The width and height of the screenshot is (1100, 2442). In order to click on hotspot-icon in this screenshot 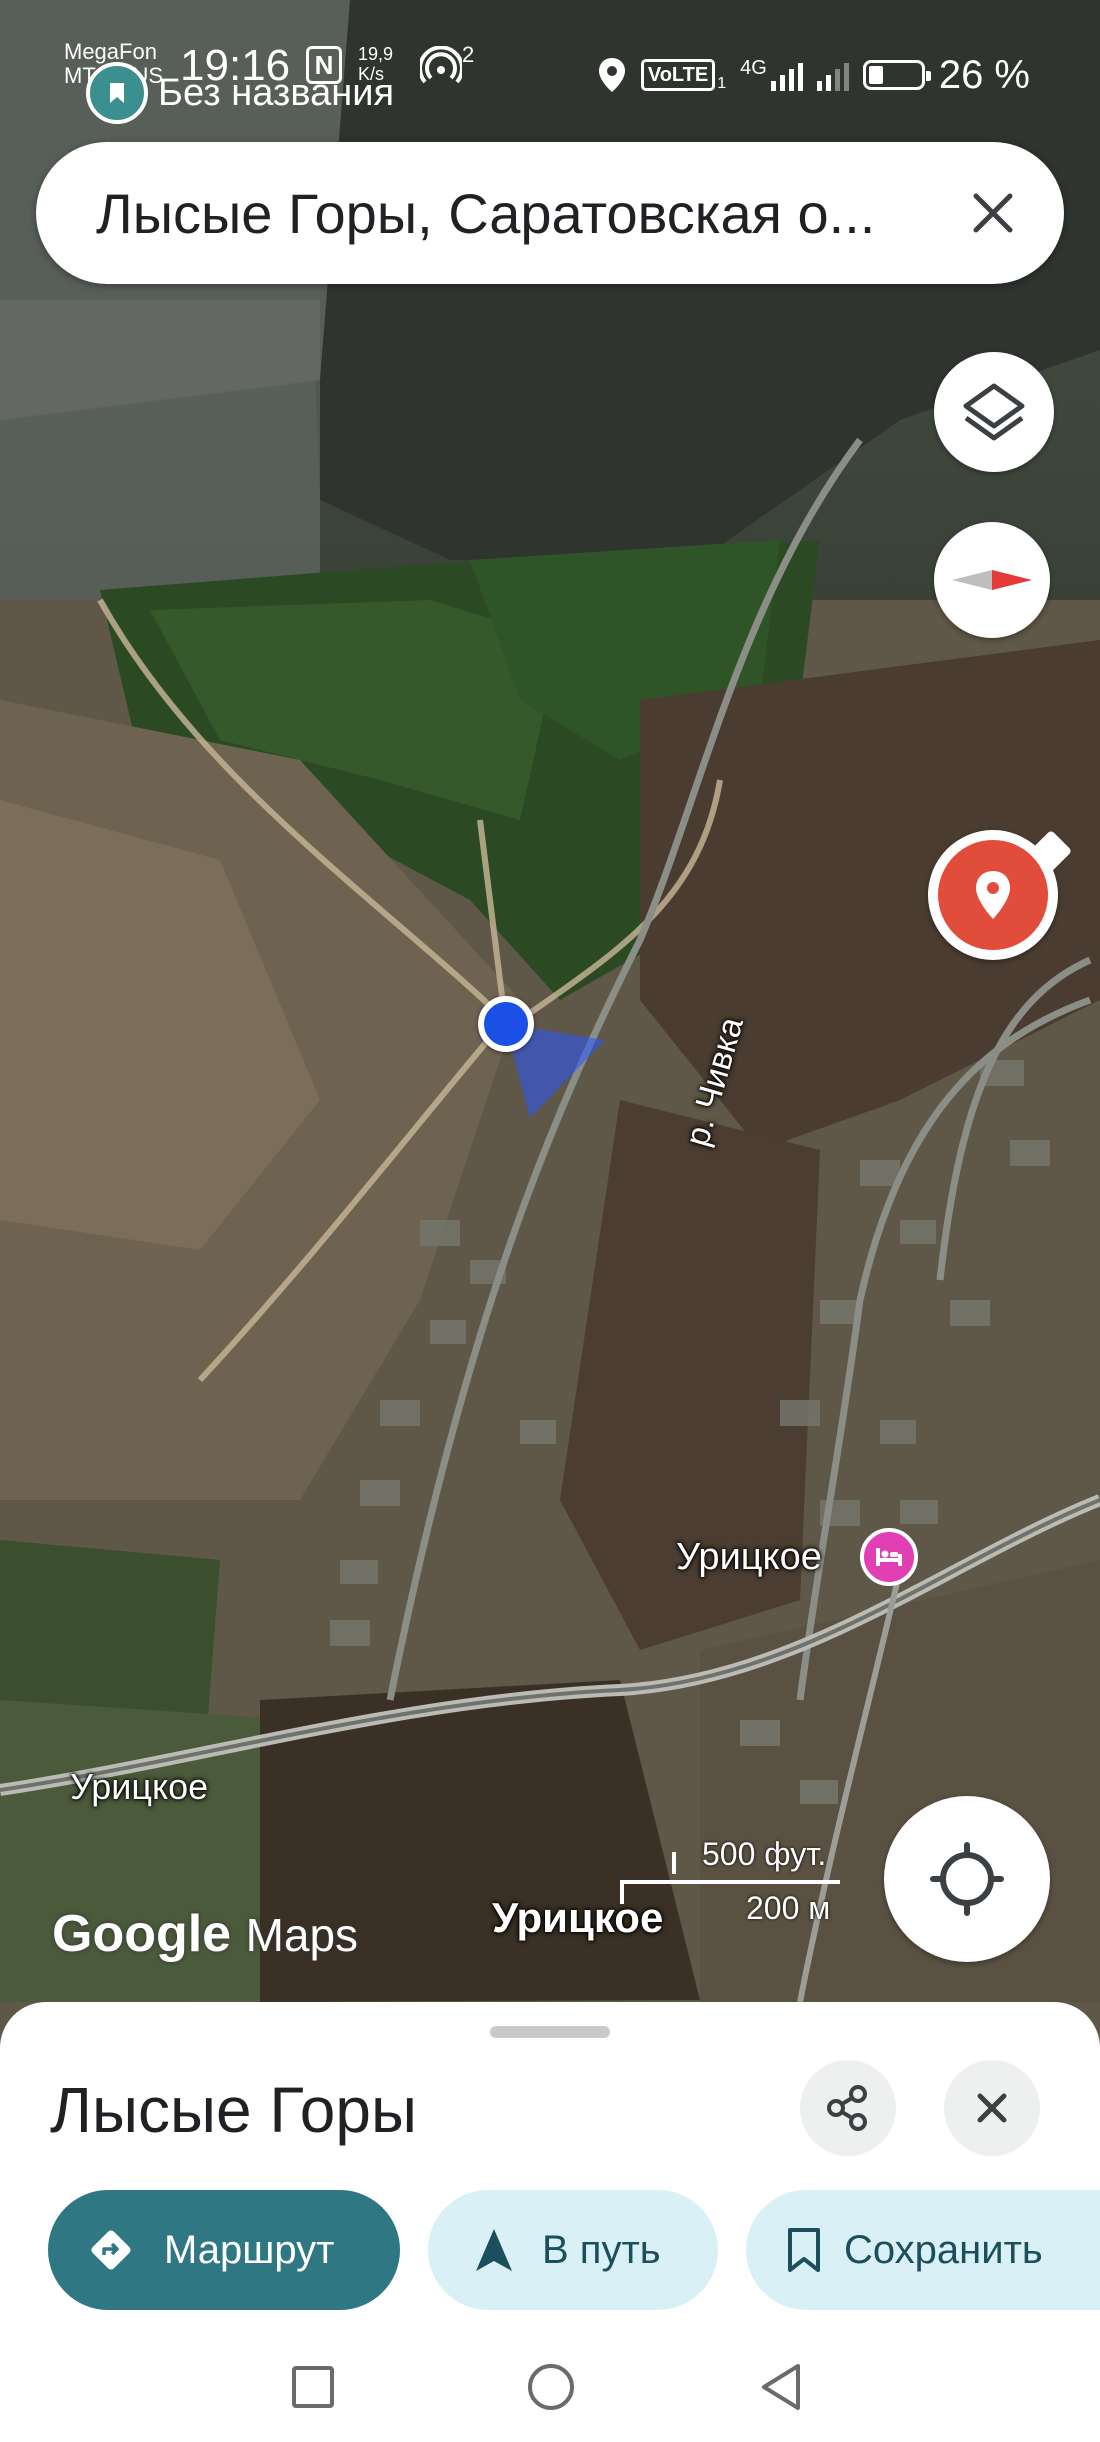, I will do `click(441, 65)`.